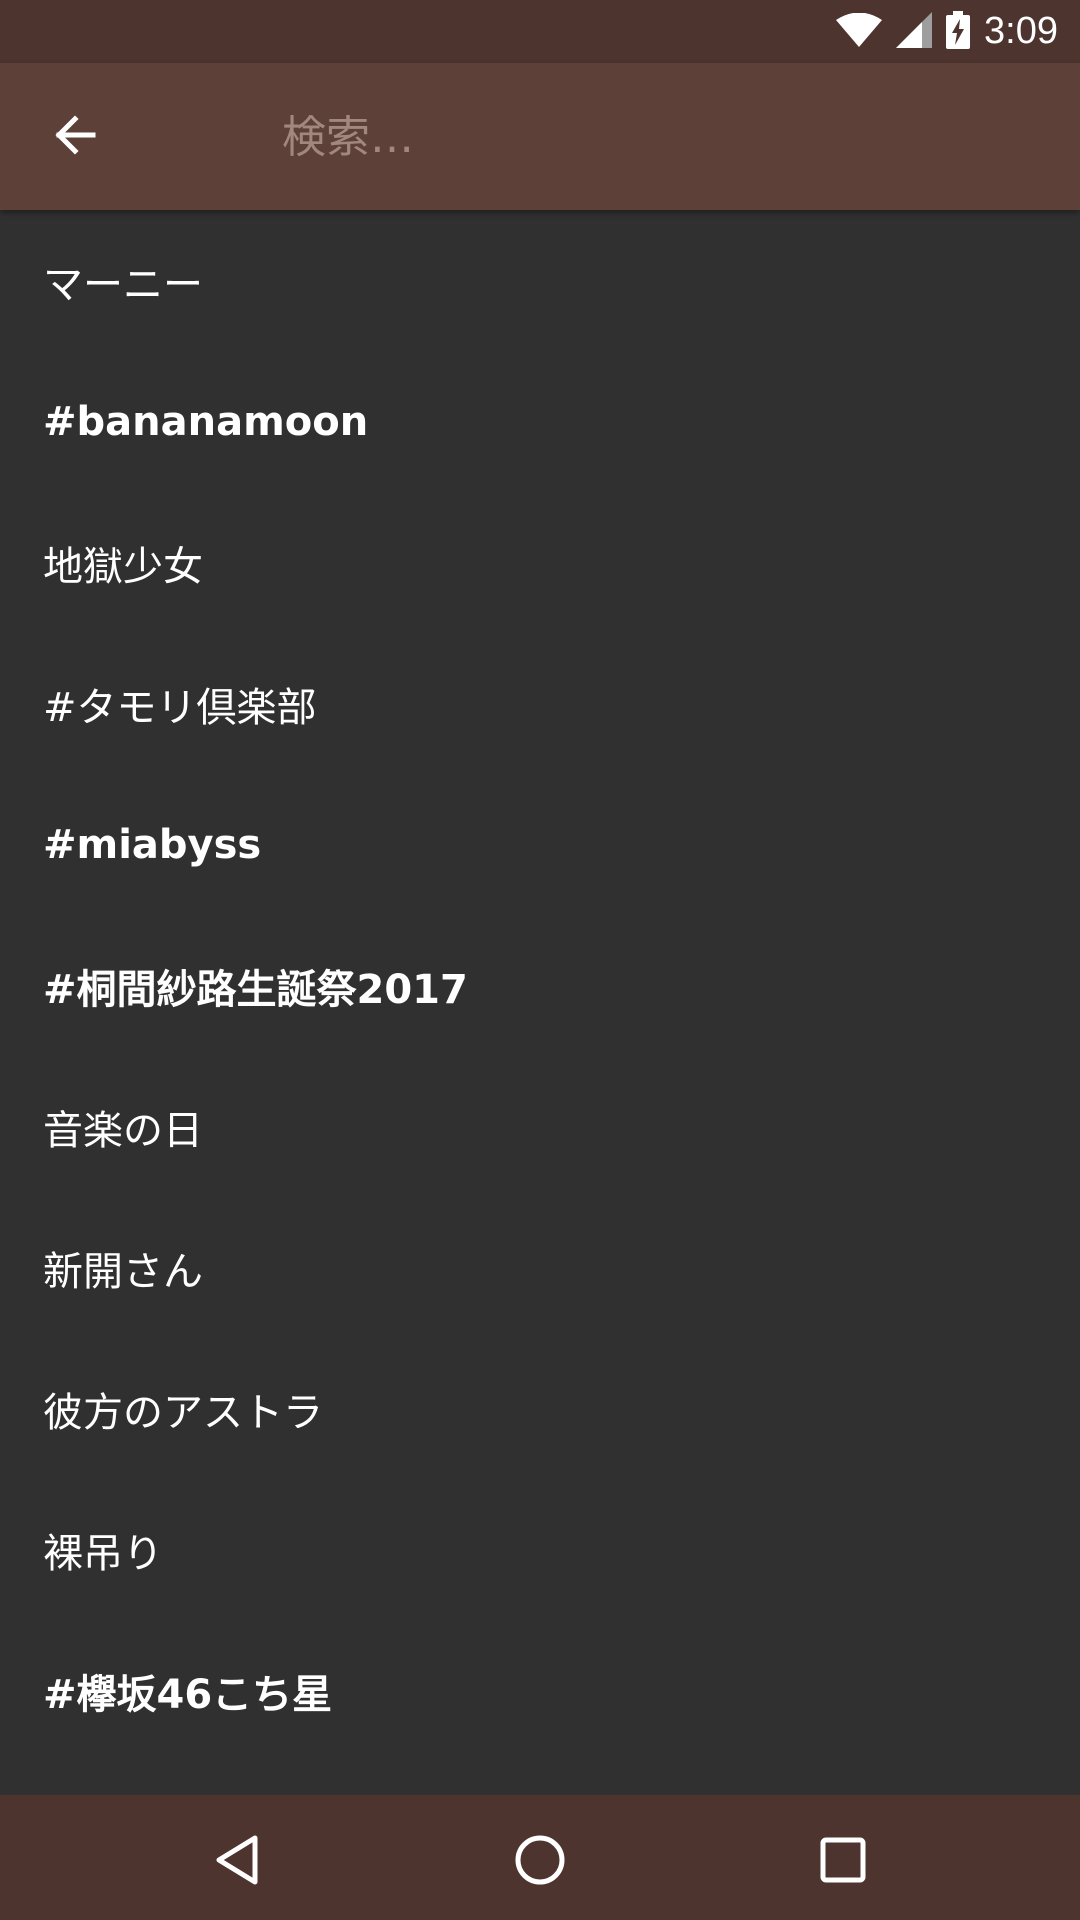  Describe the element at coordinates (540, 1408) in the screenshot. I see `suggestion-item: 彼方のアストラ` at that location.